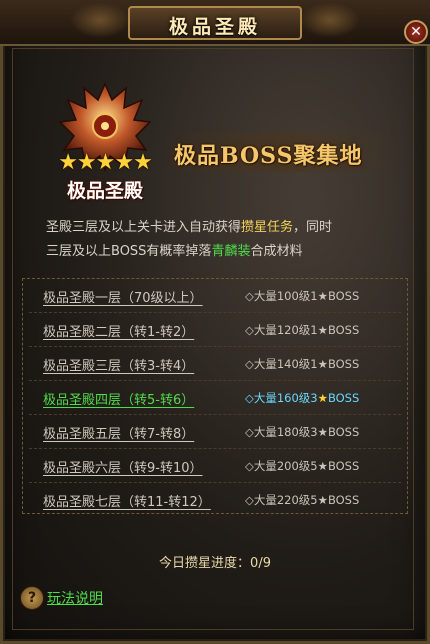 This screenshot has height=644, width=430. I want to click on stage-row: 极品圣殿一层（70级以上） ◇大量100级1★BOSS, so click(215, 296).